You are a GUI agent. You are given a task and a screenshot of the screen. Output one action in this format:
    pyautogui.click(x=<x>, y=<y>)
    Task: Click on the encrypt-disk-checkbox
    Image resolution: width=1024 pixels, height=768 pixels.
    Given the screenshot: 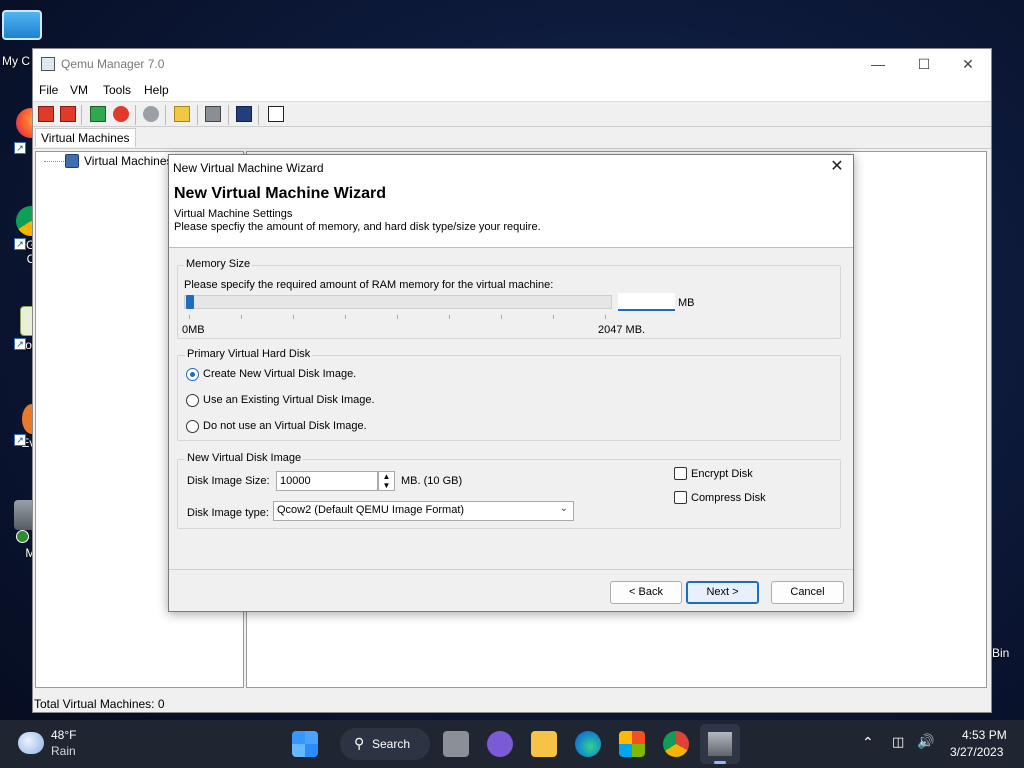 What is the action you would take?
    pyautogui.click(x=680, y=473)
    